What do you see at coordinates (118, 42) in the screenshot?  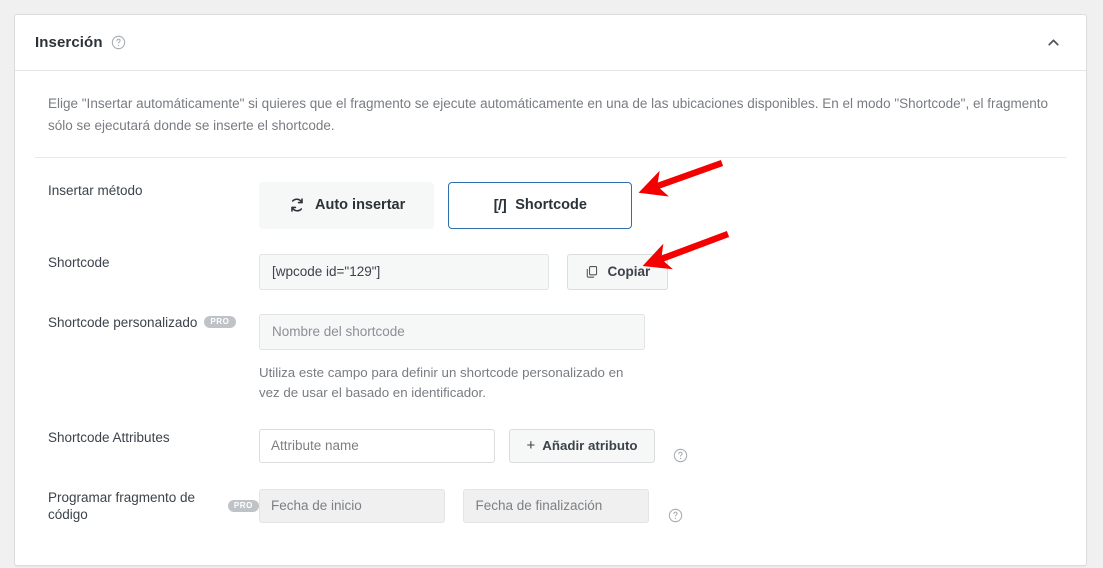 I see `question-circle-icon` at bounding box center [118, 42].